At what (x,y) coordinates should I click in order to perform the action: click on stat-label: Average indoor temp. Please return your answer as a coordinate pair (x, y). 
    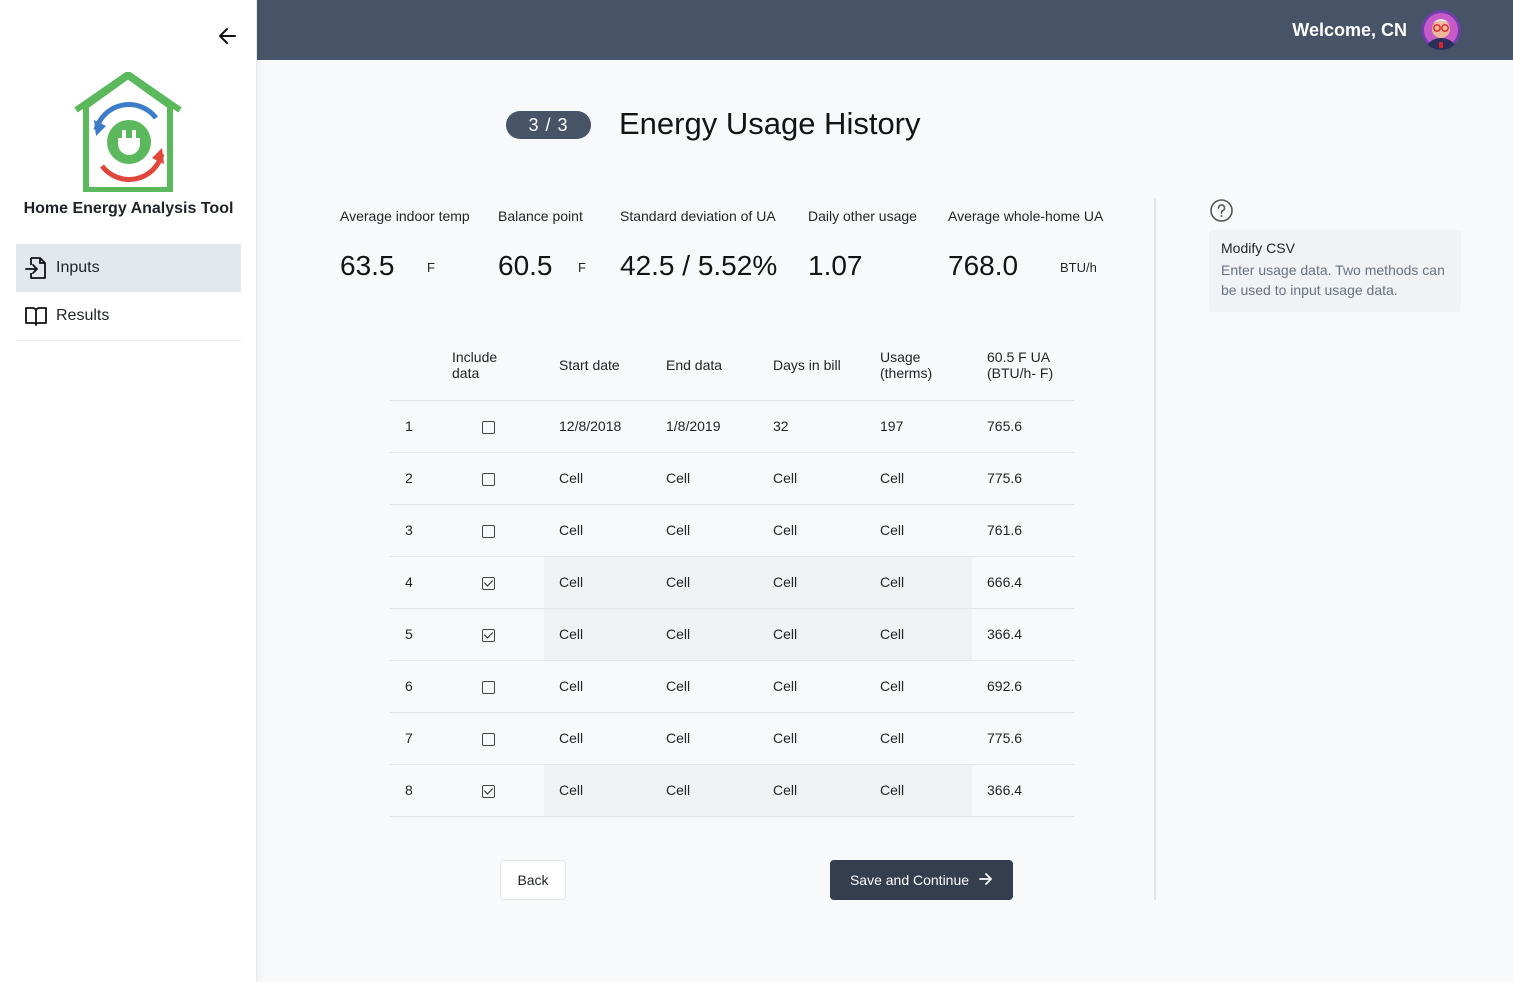
    Looking at the image, I should click on (405, 216).